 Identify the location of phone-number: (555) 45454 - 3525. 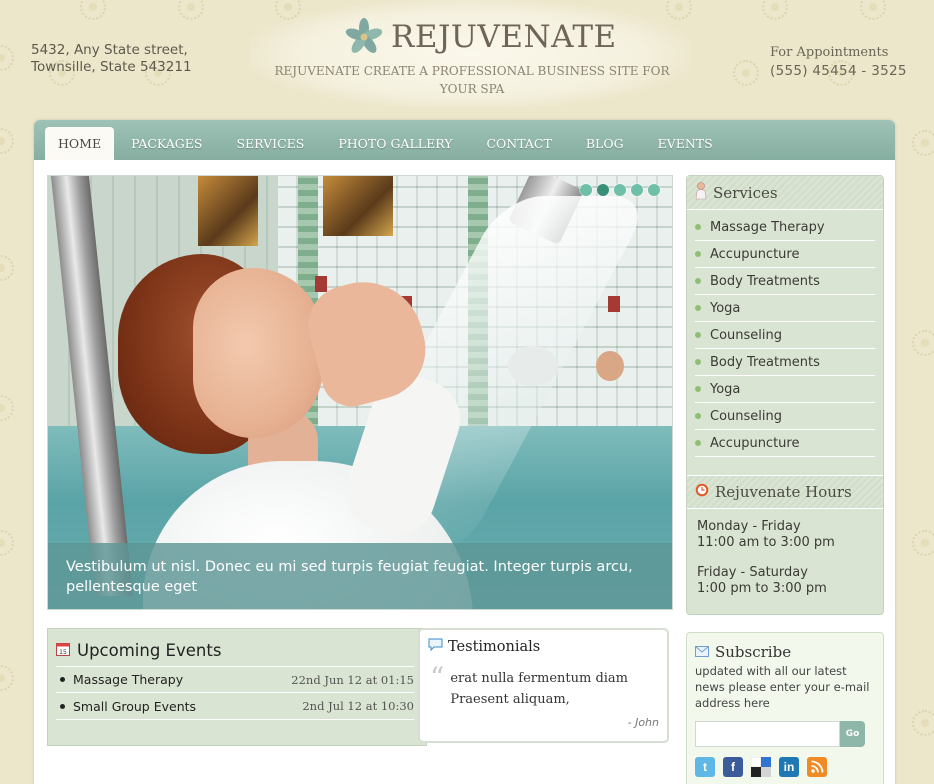
(838, 71).